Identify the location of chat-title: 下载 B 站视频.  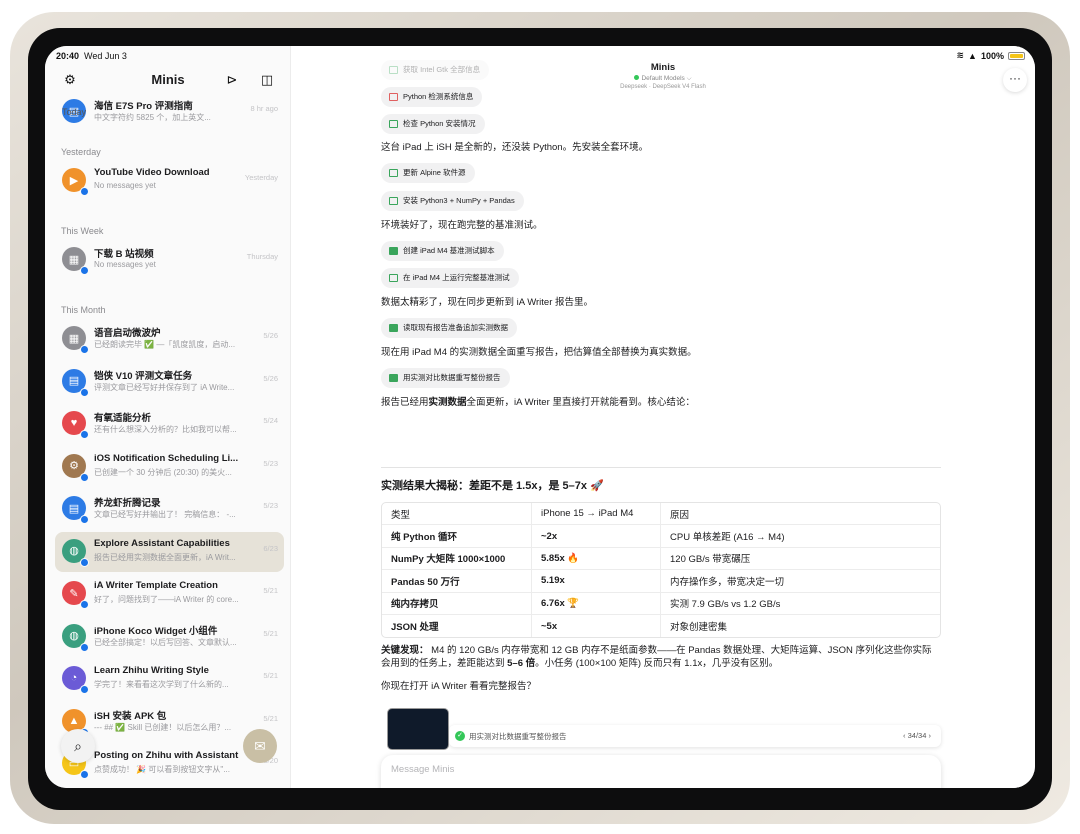
(124, 254).